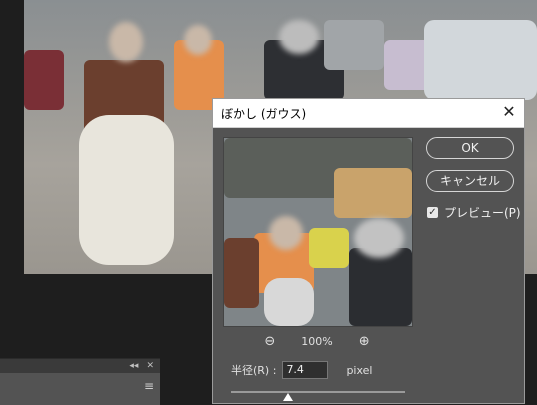 Image resolution: width=537 pixels, height=405 pixels. What do you see at coordinates (254, 370) in the screenshot?
I see `radius-label: 半径(R) :` at bounding box center [254, 370].